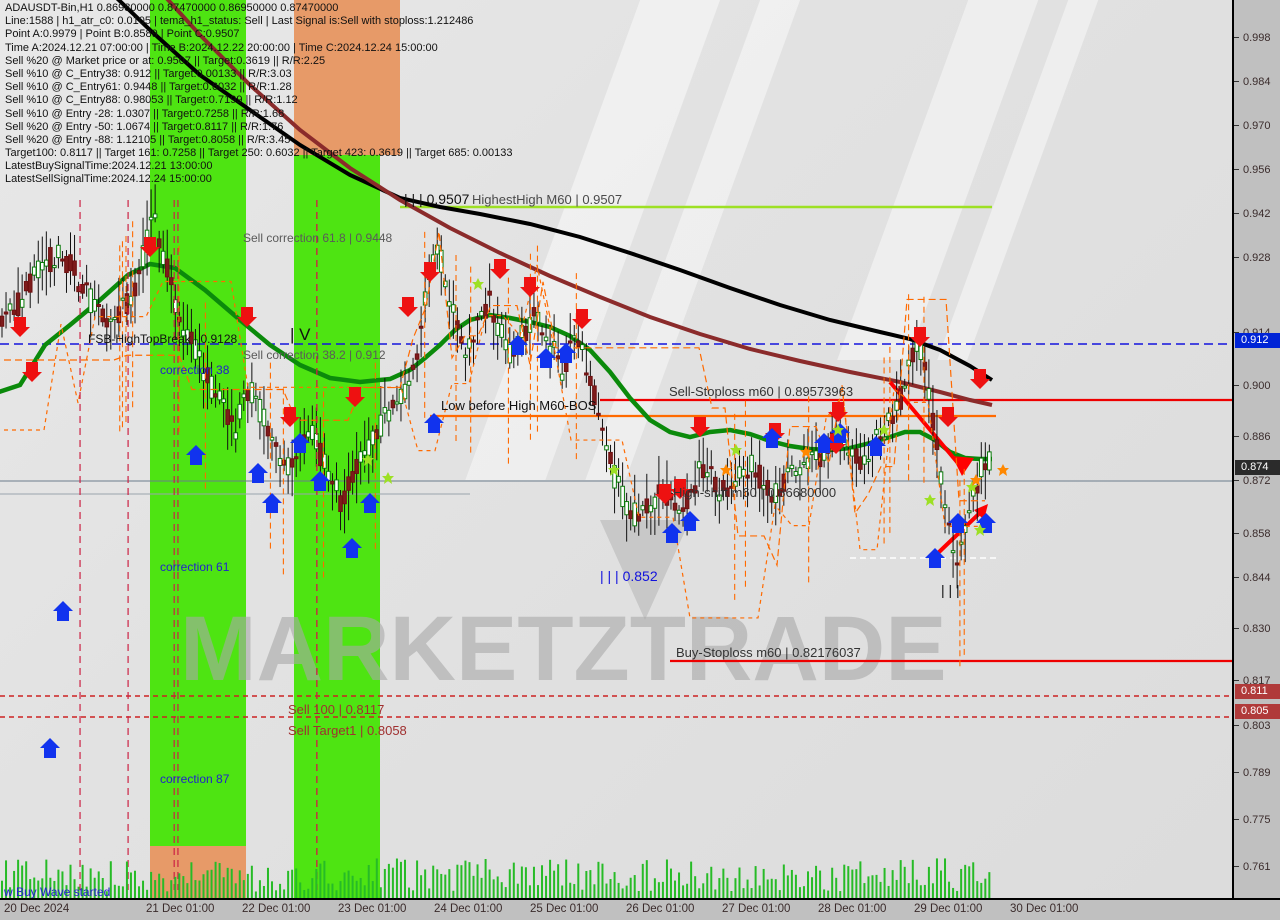 The image size is (1280, 920). What do you see at coordinates (755, 492) in the screenshot?
I see `high-shift-m60: High-shift m60 | 0.86680000` at bounding box center [755, 492].